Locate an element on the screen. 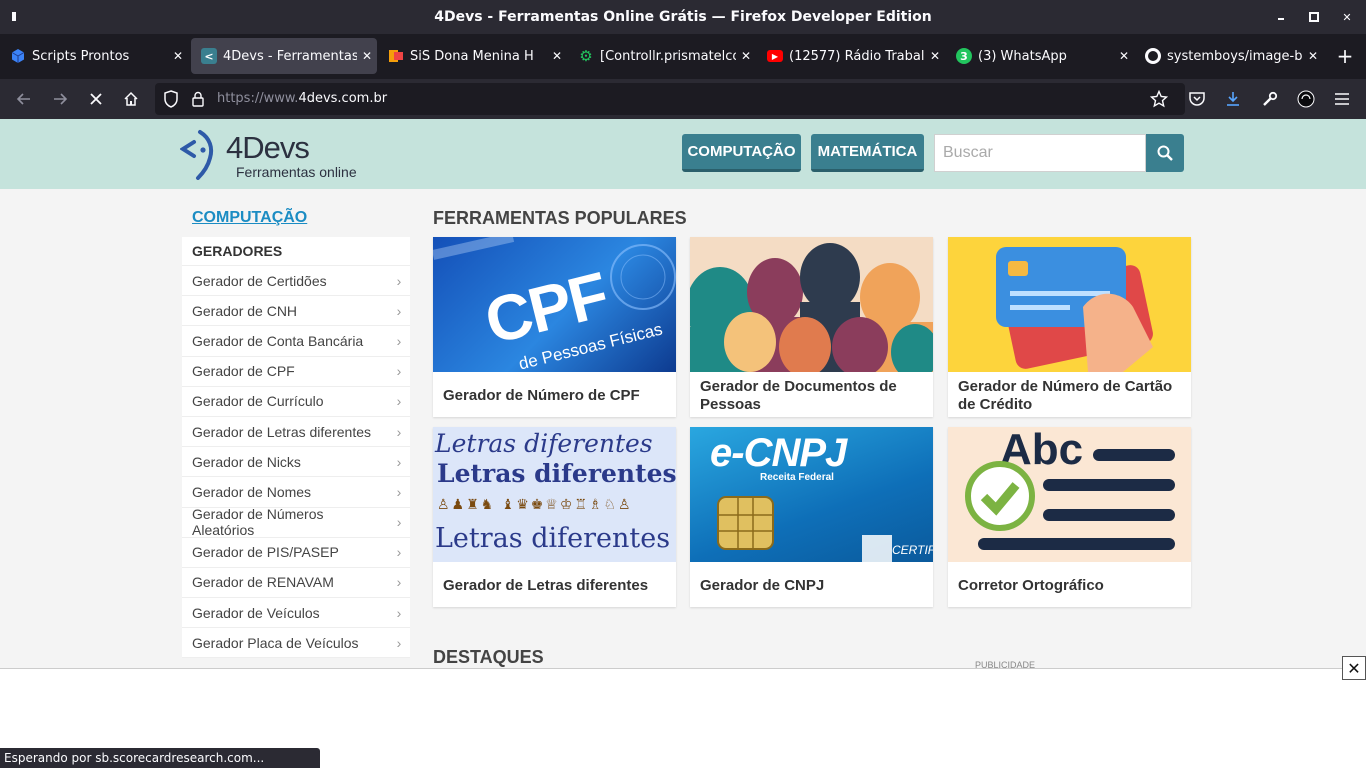  navigation-toolbar: https://www.4devs.com.br is located at coordinates (683, 99).